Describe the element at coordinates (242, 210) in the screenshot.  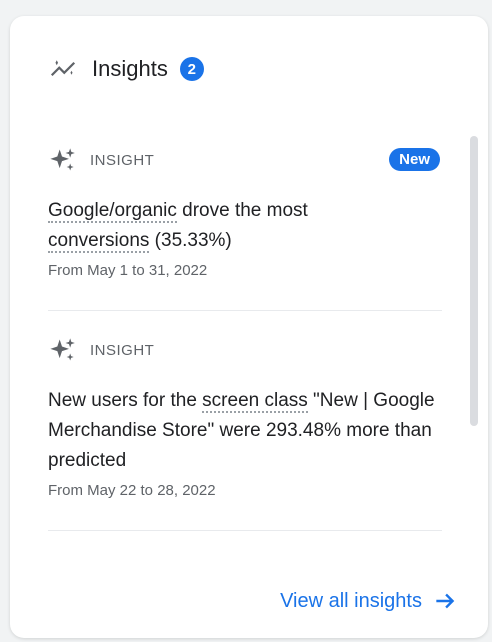
I see `insight-text-part: drove the most` at that location.